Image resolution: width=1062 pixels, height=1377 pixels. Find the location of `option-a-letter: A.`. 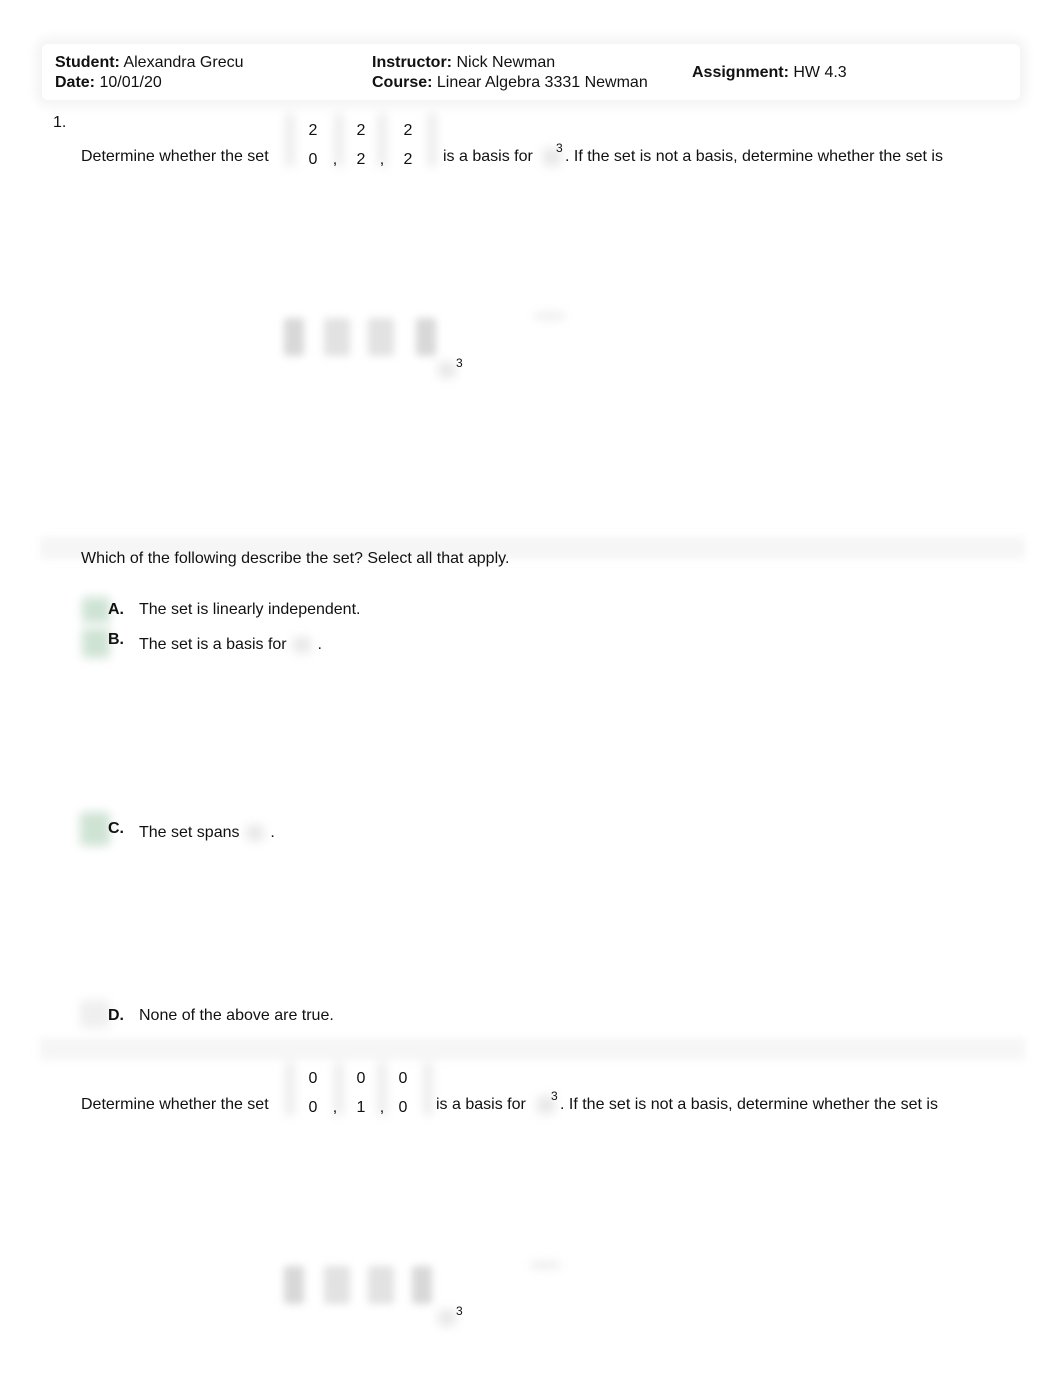

option-a-letter: A. is located at coordinates (116, 609).